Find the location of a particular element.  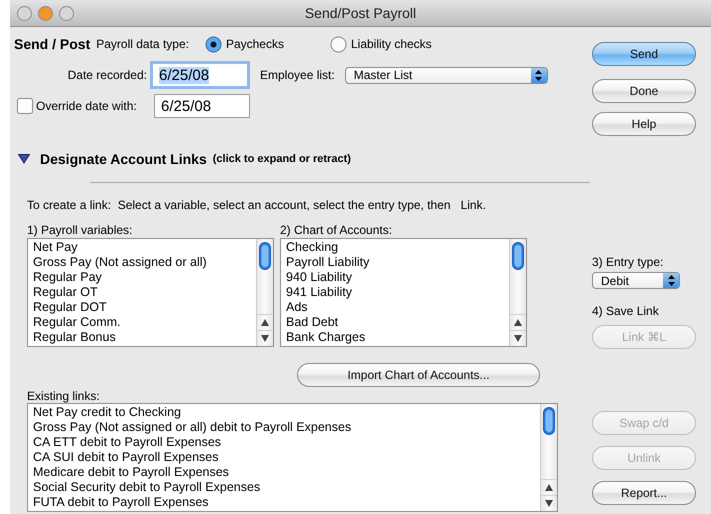

list-item: FUTA debit to Payroll Expenses is located at coordinates (286, 502).